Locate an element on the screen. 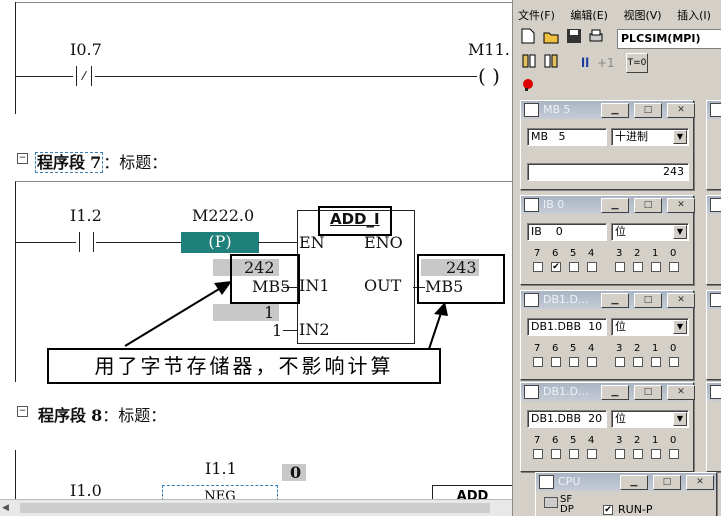 The width and height of the screenshot is (721, 516). runp-checkbox: ✔ is located at coordinates (608, 510).